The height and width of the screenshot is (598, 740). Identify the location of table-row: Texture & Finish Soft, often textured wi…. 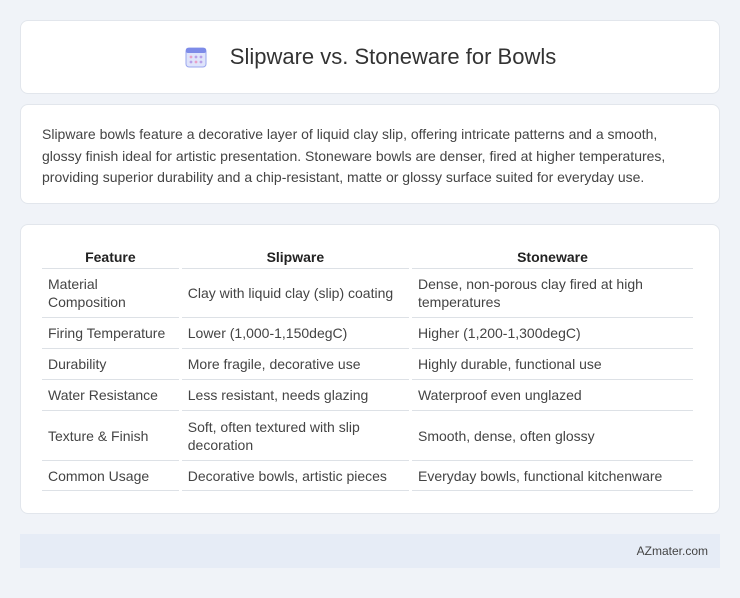
(367, 436).